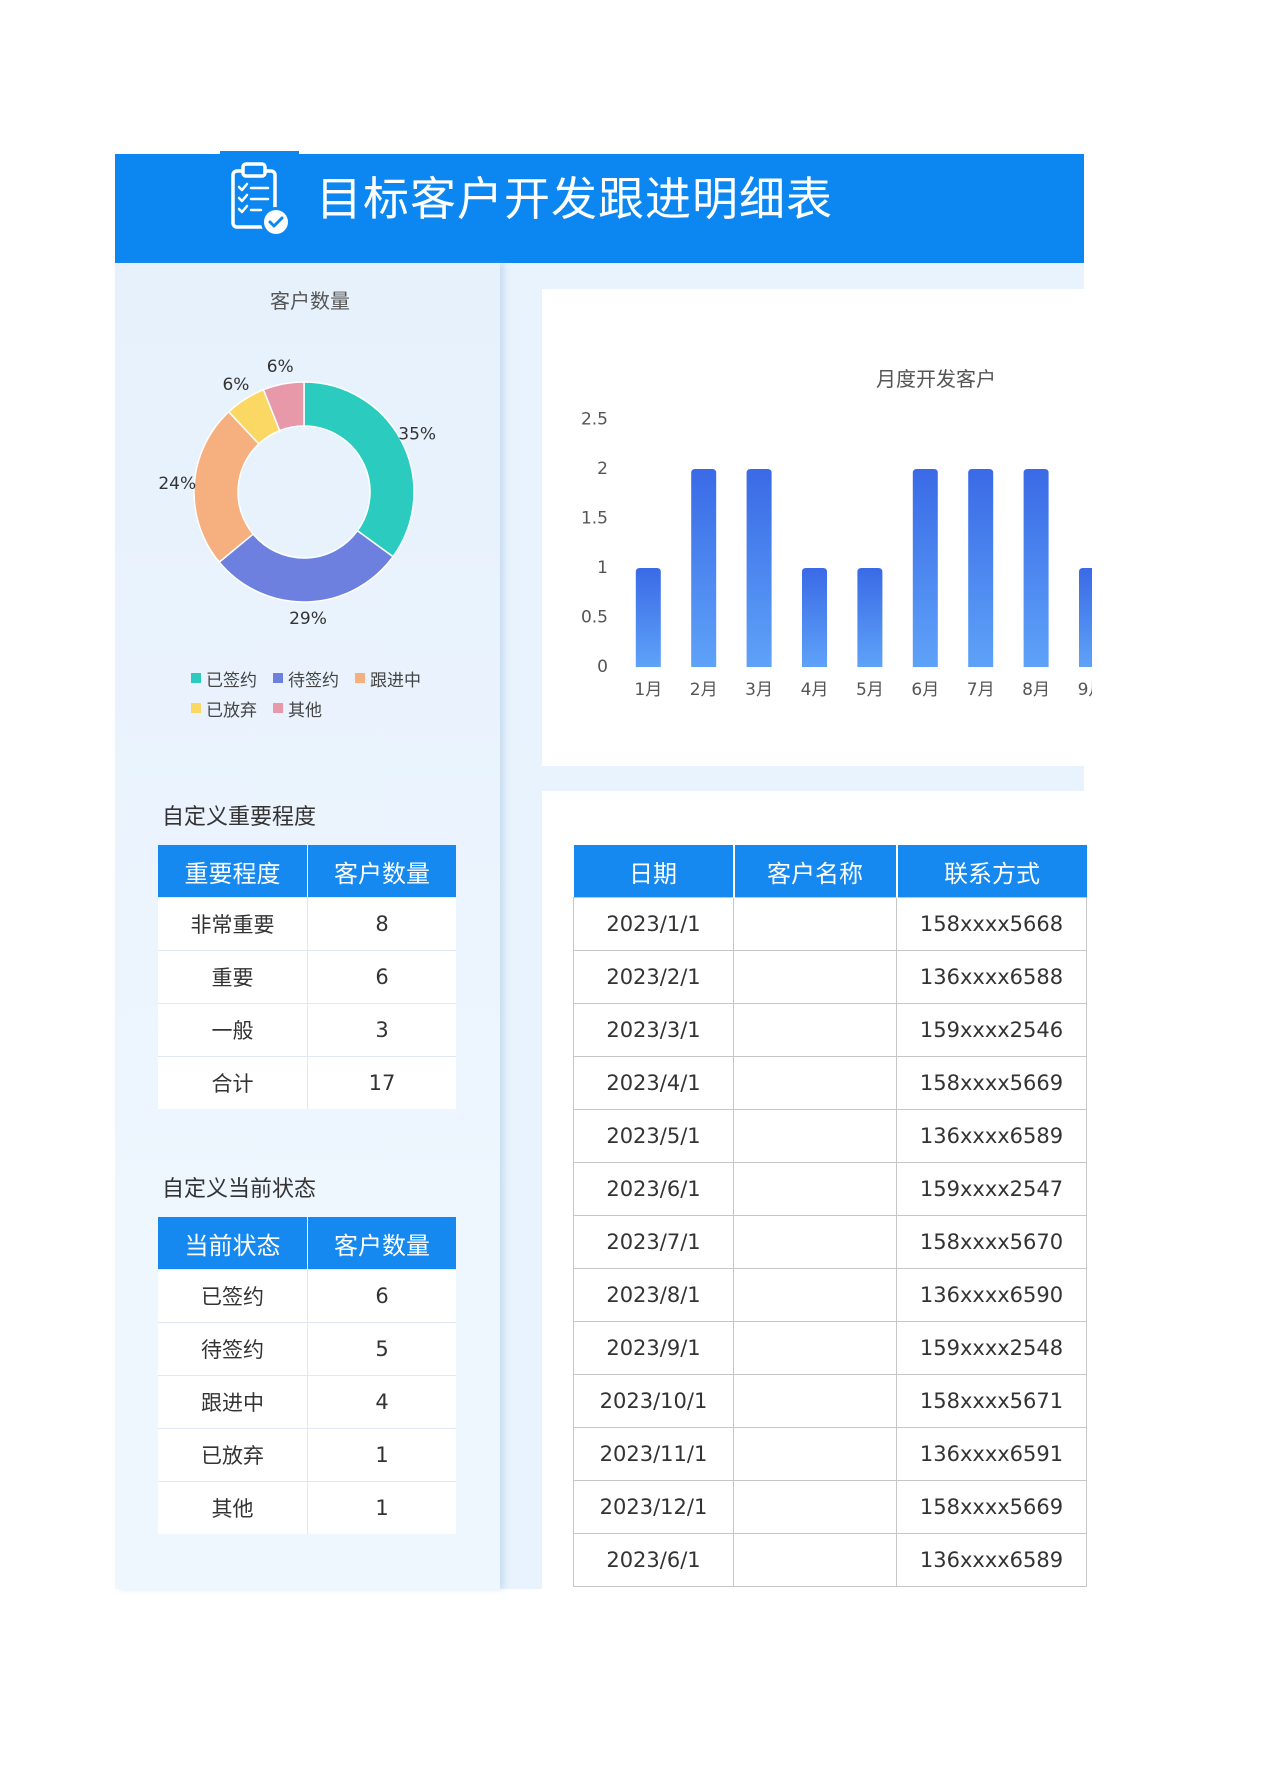 The image size is (1267, 1792). I want to click on status-cell: 4, so click(381, 1402).